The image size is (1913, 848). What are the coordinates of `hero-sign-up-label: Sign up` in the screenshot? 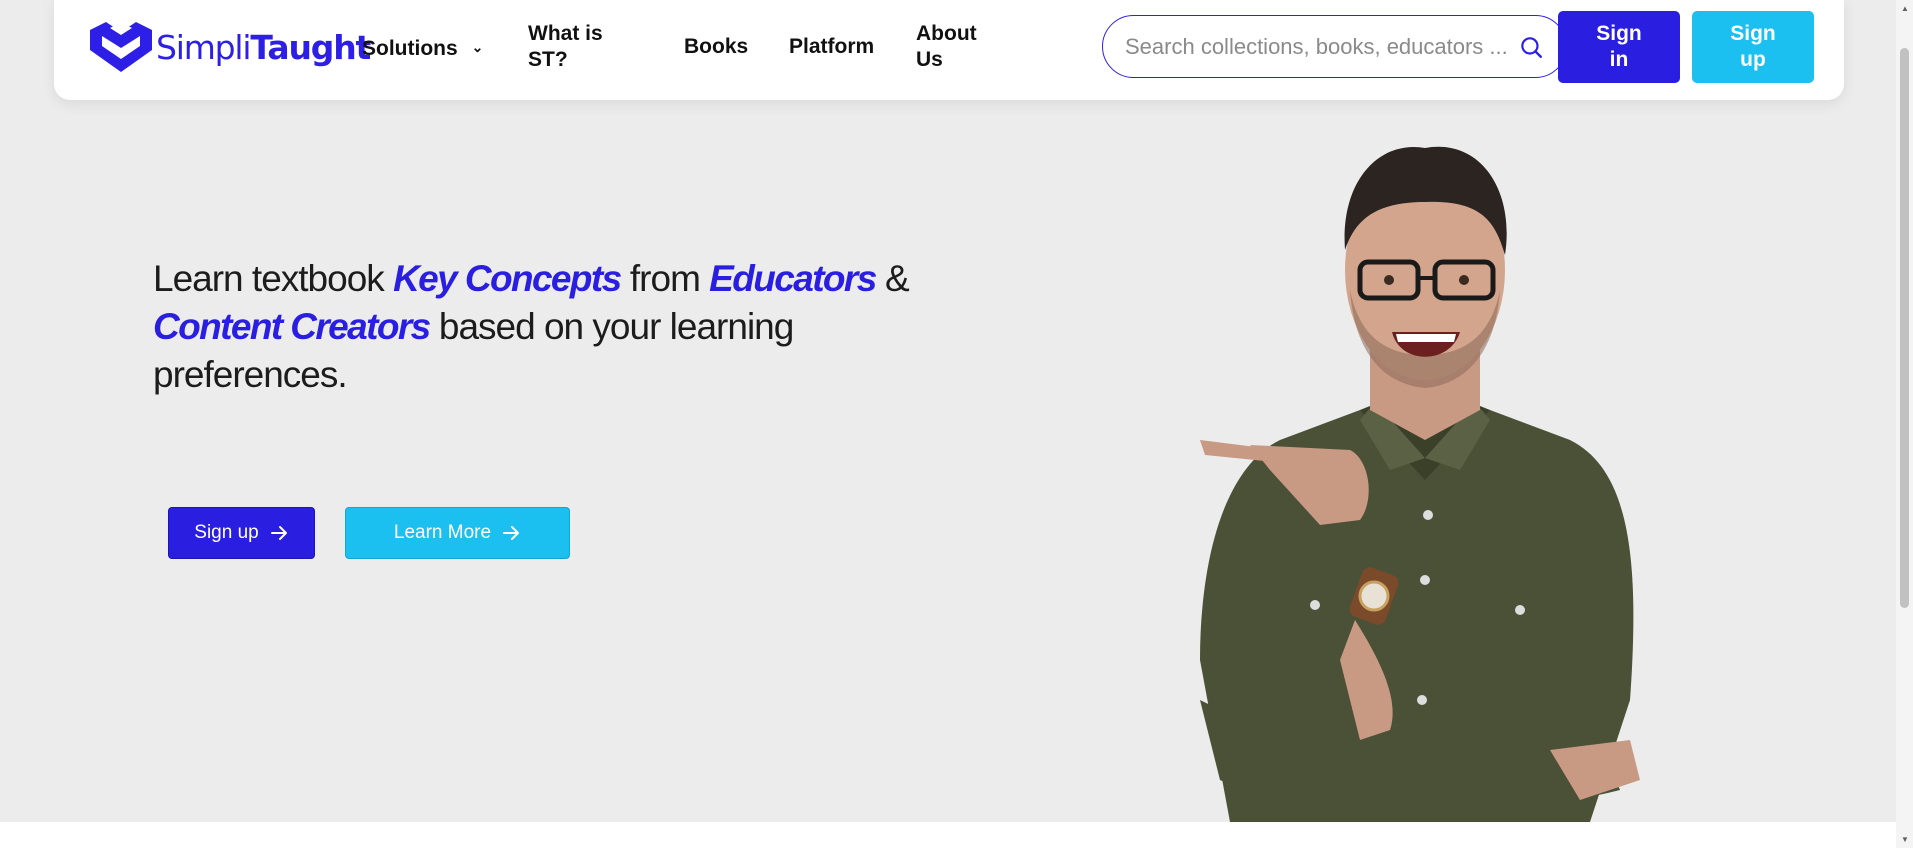 It's located at (226, 532).